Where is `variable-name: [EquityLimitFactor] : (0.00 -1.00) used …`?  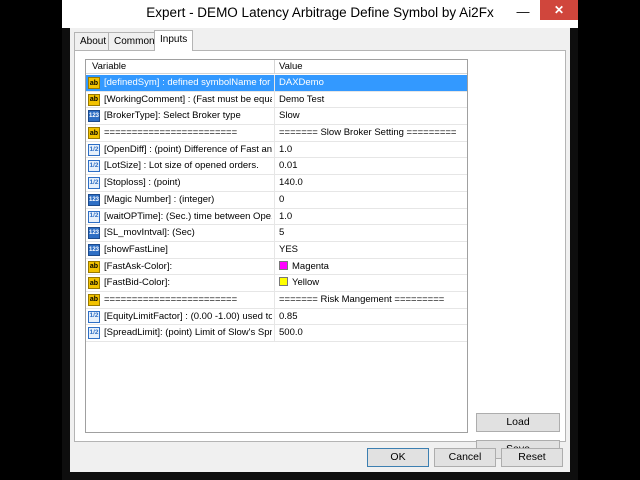 variable-name: [EquityLimitFactor] : (0.00 -1.00) used … is located at coordinates (188, 316).